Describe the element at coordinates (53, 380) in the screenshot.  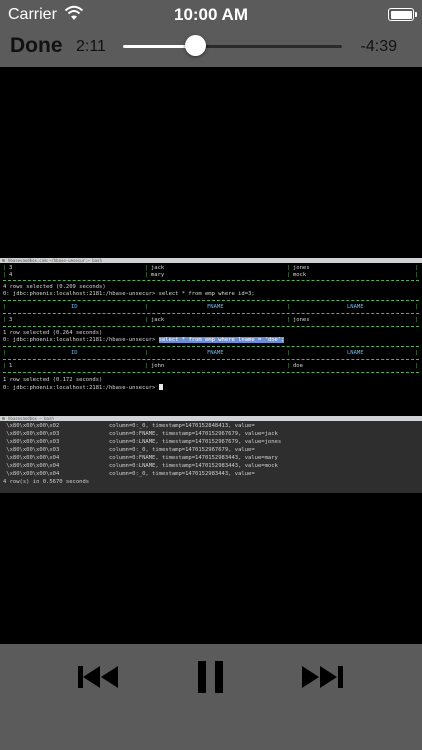
I see `rows-selected-text: 1 row selected (0.172 seconds)` at that location.